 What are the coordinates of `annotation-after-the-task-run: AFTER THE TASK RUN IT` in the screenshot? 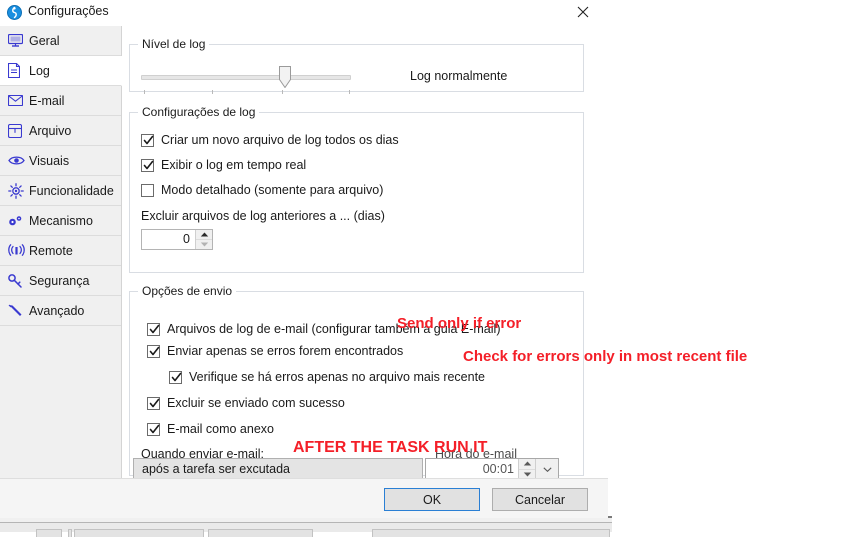 It's located at (390, 448).